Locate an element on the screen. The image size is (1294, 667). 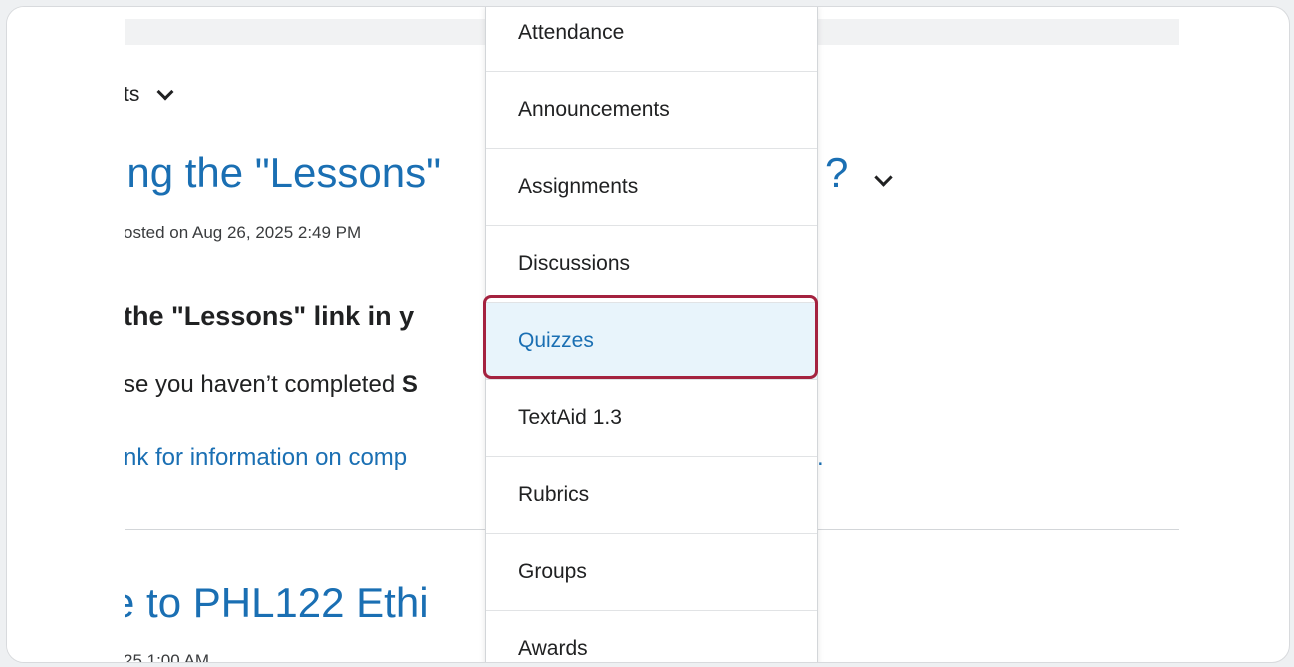
menu-item-assignments: Assignments is located at coordinates (651, 187).